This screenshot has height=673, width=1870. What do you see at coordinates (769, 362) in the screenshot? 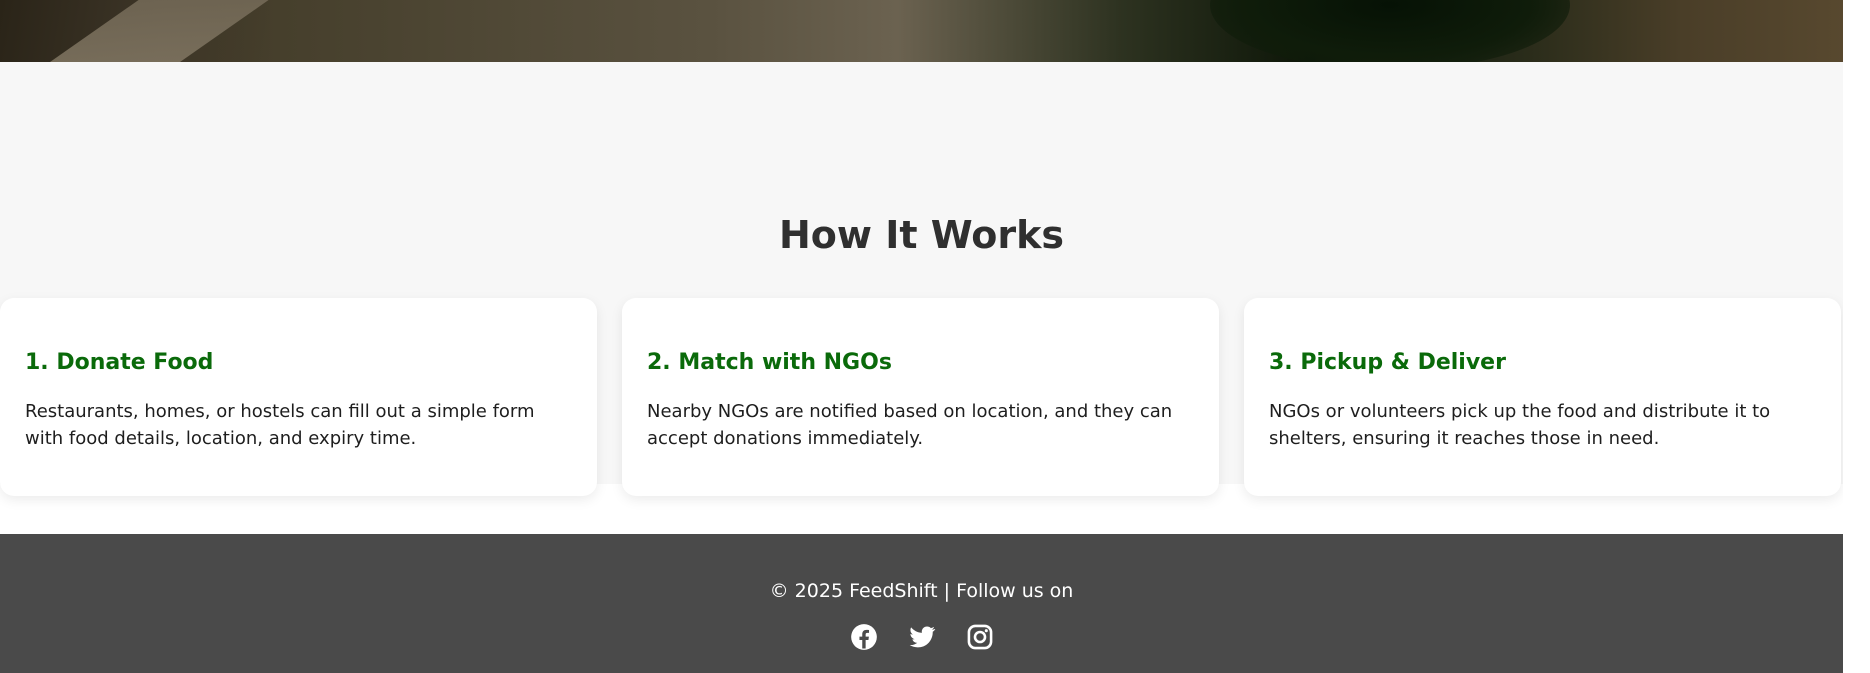
I see `step-title: 2. Match with NGOs` at bounding box center [769, 362].